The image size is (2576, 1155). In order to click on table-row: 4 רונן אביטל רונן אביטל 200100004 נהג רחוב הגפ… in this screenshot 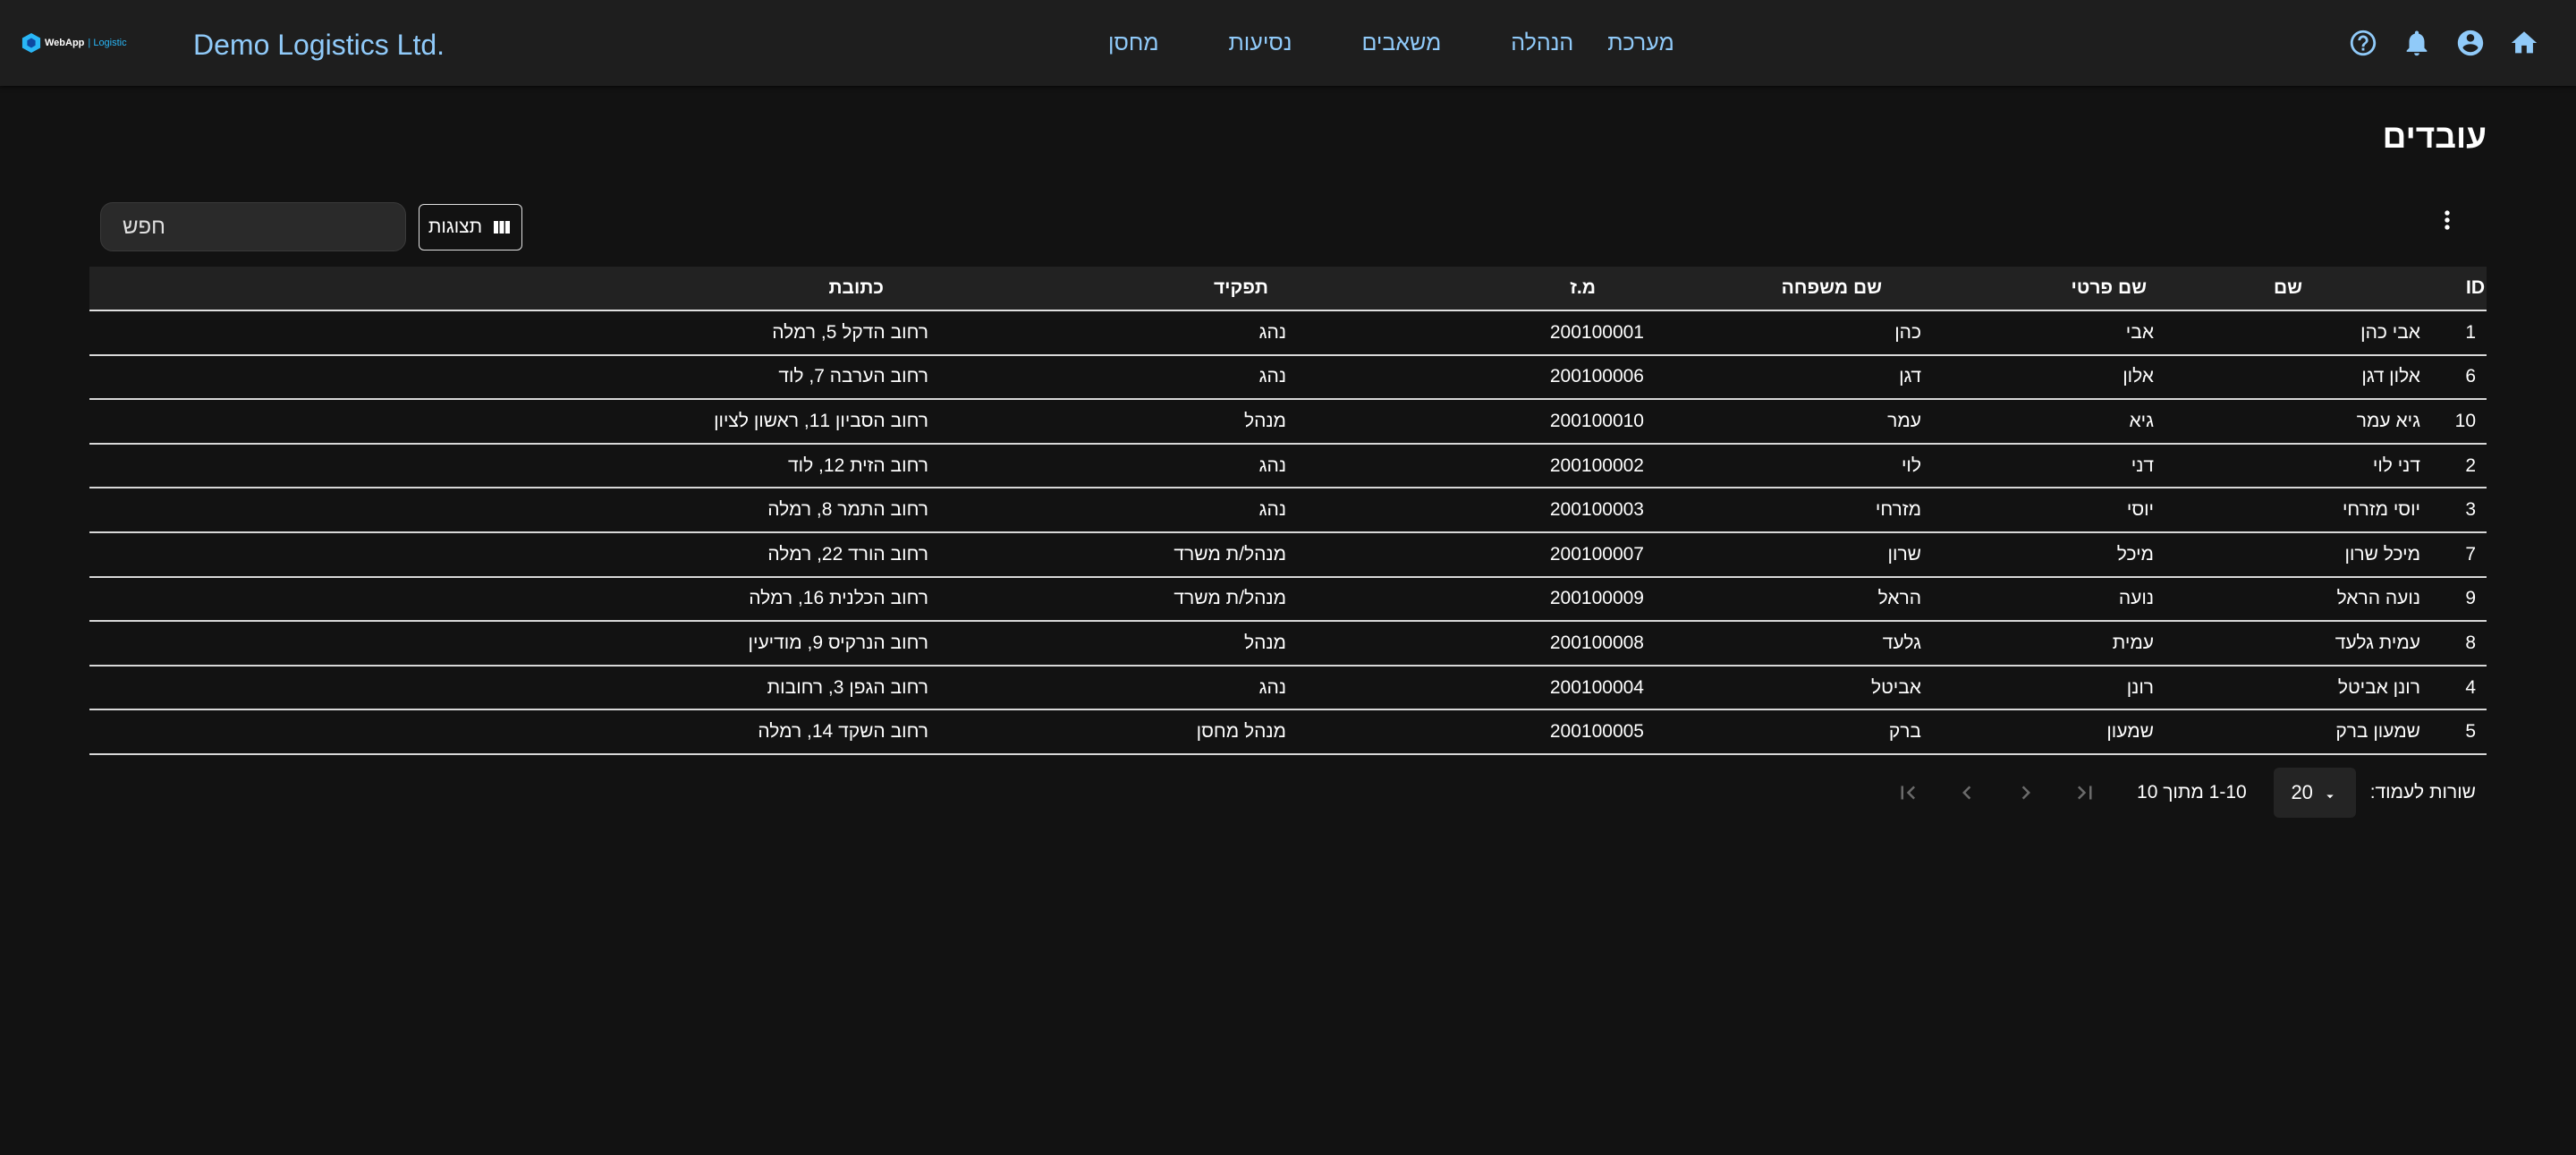, I will do `click(1288, 688)`.